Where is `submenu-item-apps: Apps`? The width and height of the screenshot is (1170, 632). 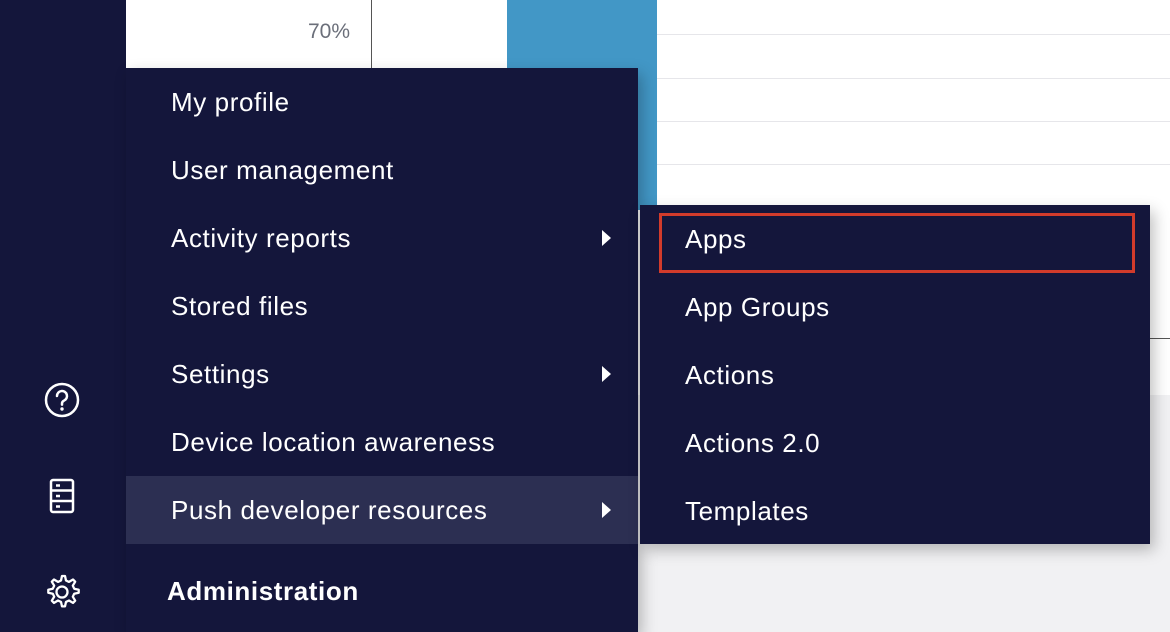
submenu-item-apps: Apps is located at coordinates (895, 239).